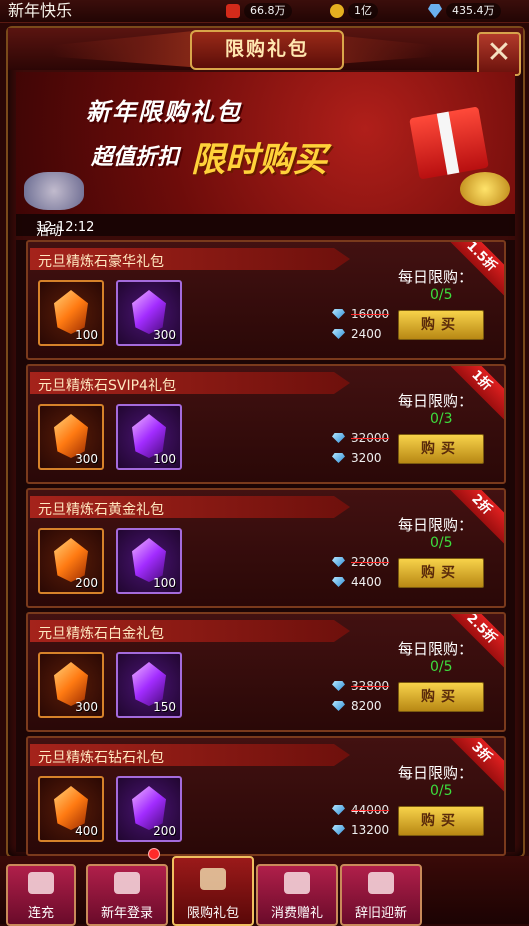 This screenshot has height=926, width=529. What do you see at coordinates (40, 10) in the screenshot?
I see `event-title: 新年快乐` at bounding box center [40, 10].